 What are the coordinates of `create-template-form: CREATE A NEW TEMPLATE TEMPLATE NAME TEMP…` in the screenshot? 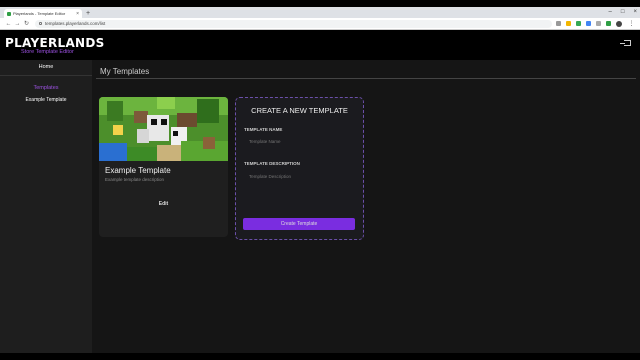 It's located at (299, 168).